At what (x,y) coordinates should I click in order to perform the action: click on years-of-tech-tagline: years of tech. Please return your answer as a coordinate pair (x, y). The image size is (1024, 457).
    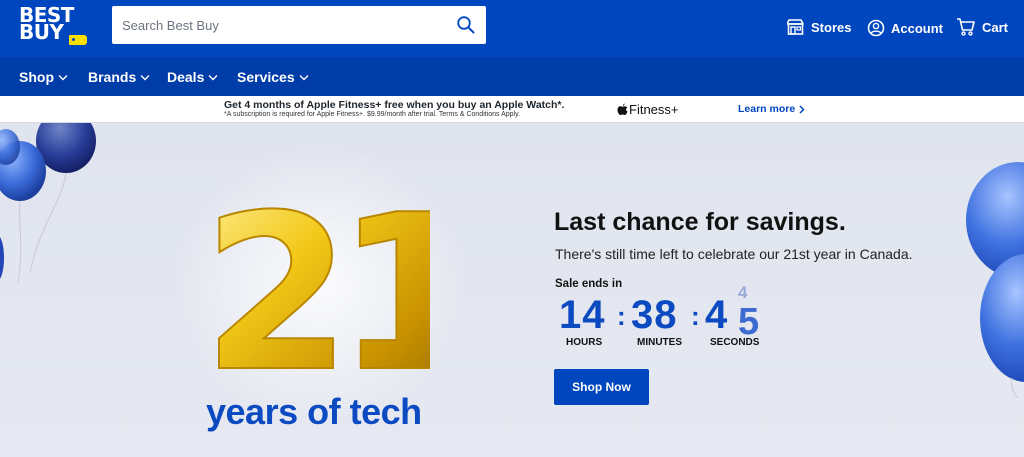
    Looking at the image, I should click on (314, 411).